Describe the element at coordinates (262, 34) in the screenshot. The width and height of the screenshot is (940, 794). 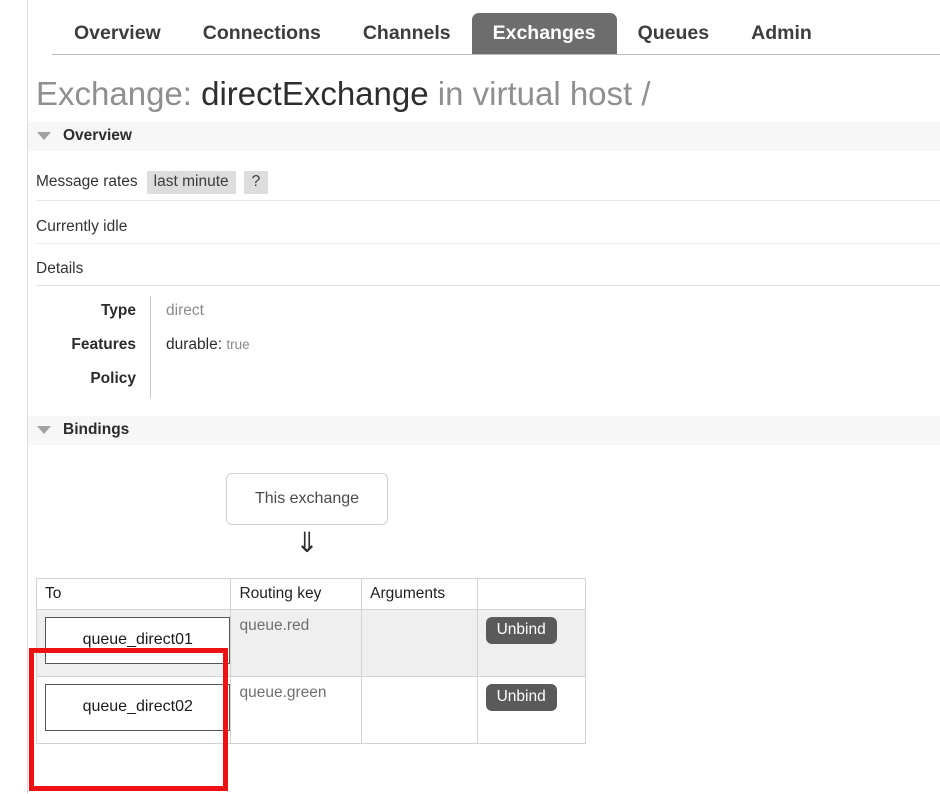
I see `nav-tab-connections: Connections` at that location.